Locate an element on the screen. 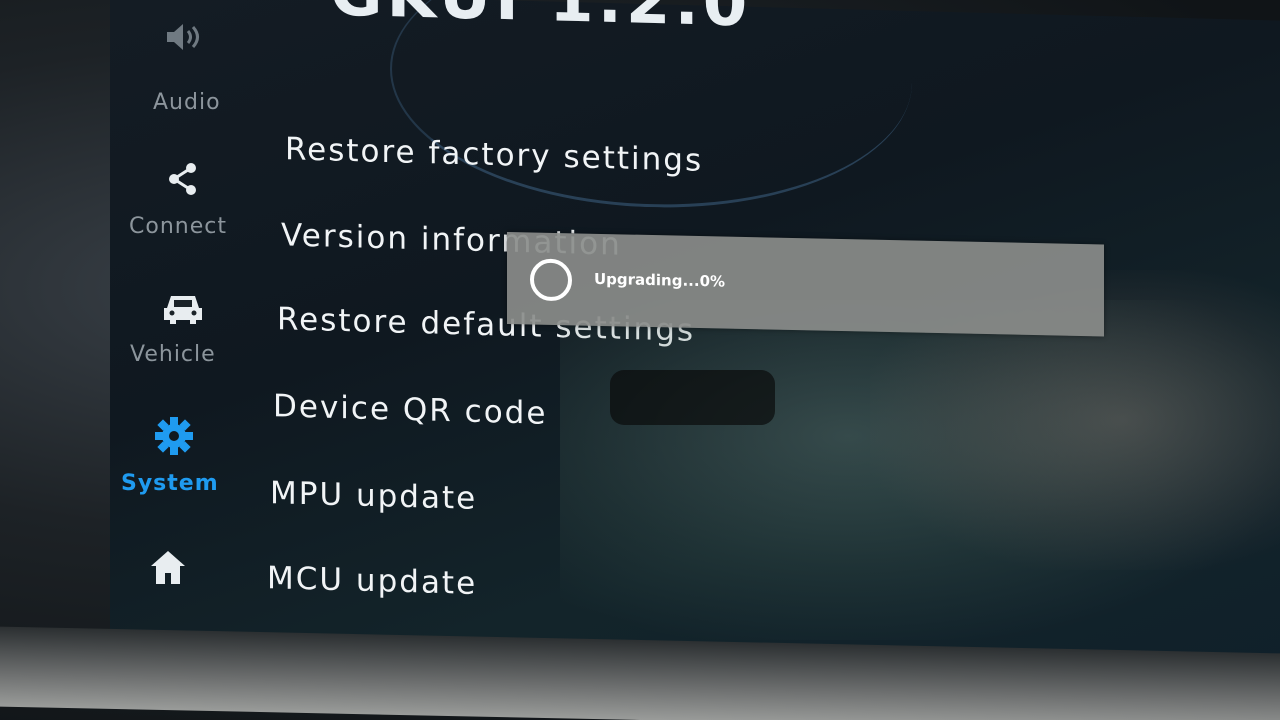 This screenshot has width=1280, height=720. sidebar-item-connect: Connect is located at coordinates (182, 199).